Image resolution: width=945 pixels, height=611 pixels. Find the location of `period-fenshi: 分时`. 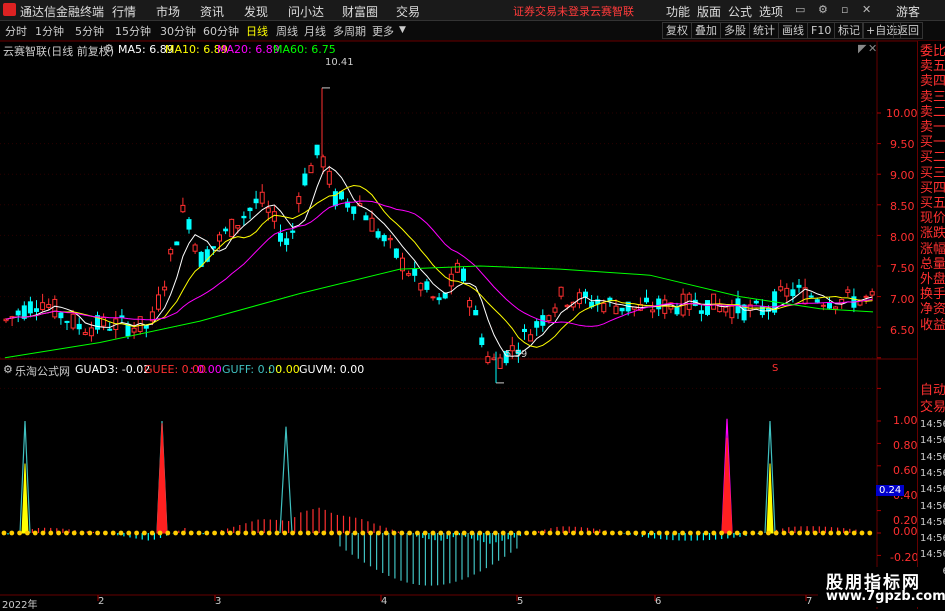

period-fenshi: 分时 is located at coordinates (16, 31).